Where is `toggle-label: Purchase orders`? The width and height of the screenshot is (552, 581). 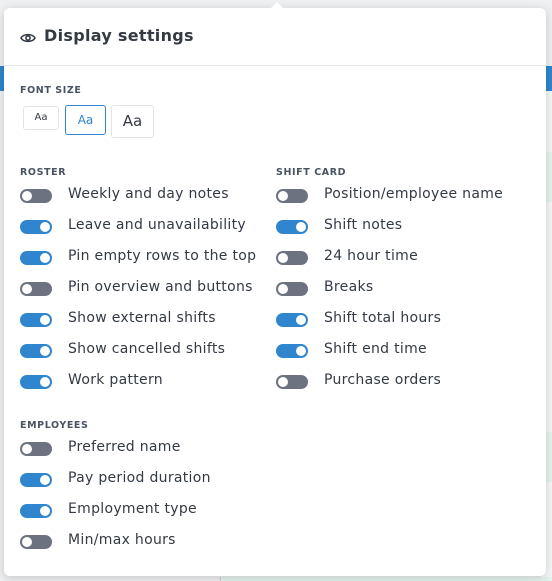 toggle-label: Purchase orders is located at coordinates (383, 380).